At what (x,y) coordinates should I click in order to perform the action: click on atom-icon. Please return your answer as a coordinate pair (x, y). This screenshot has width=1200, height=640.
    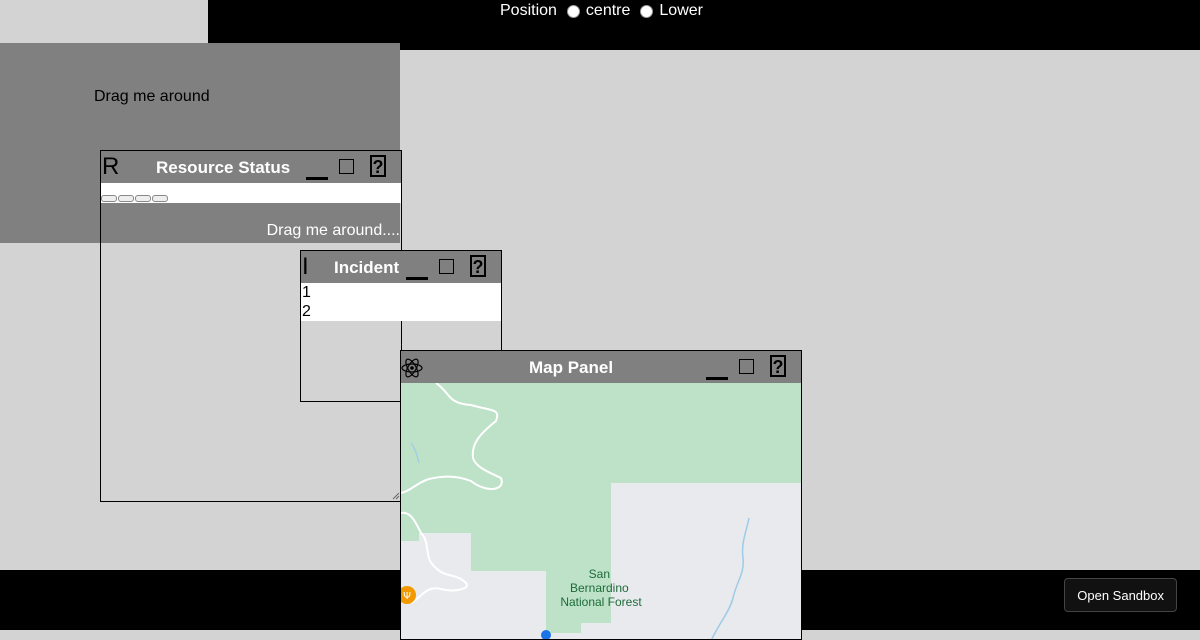
    Looking at the image, I should click on (412, 368).